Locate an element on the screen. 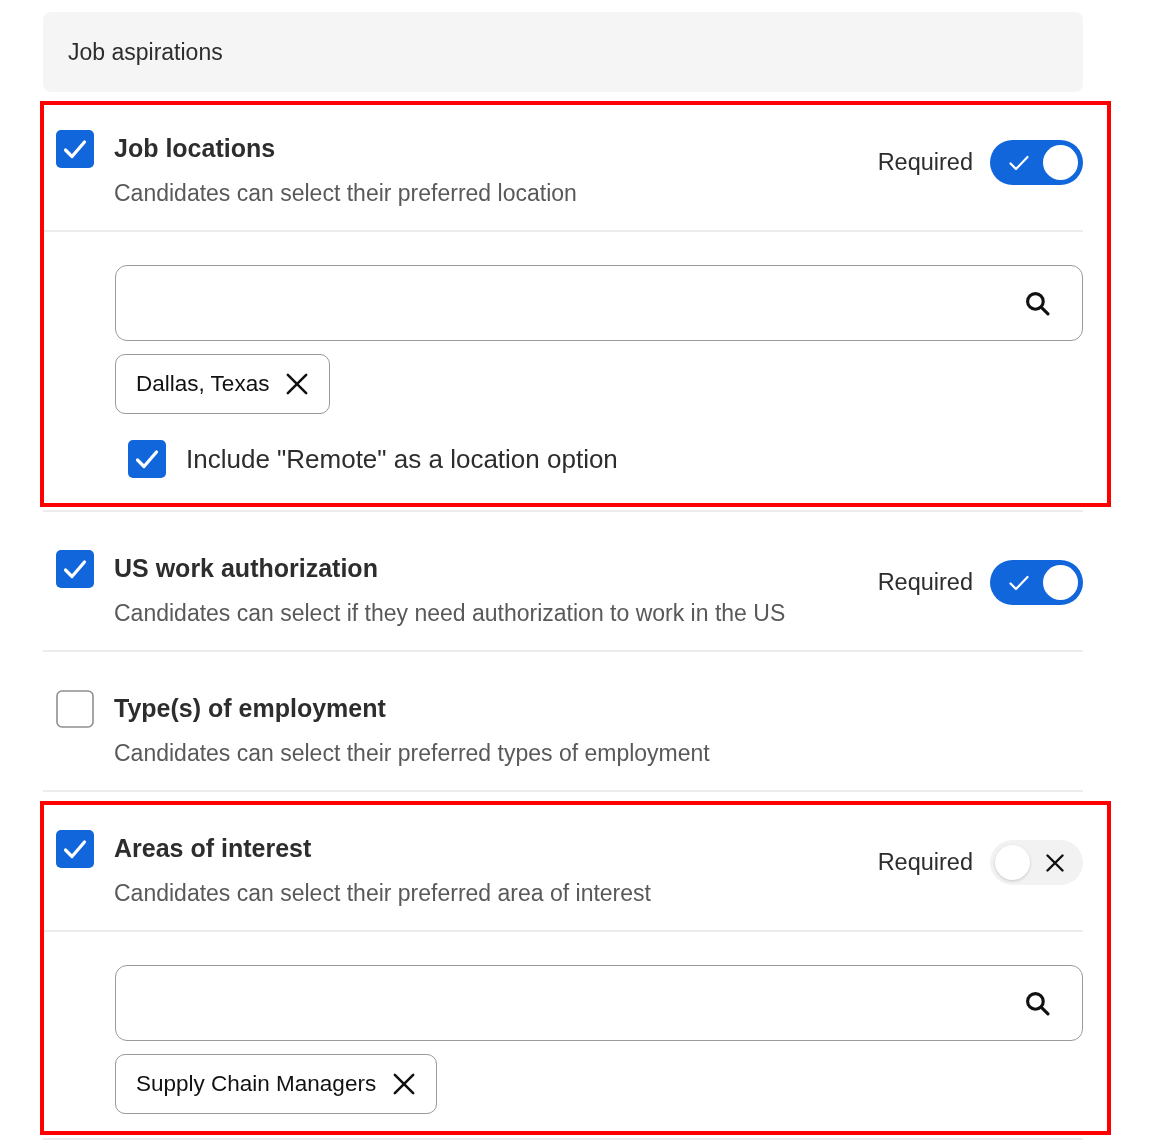 Image resolution: width=1166 pixels, height=1142 pixels. header-title: Job aspirations is located at coordinates (145, 52).